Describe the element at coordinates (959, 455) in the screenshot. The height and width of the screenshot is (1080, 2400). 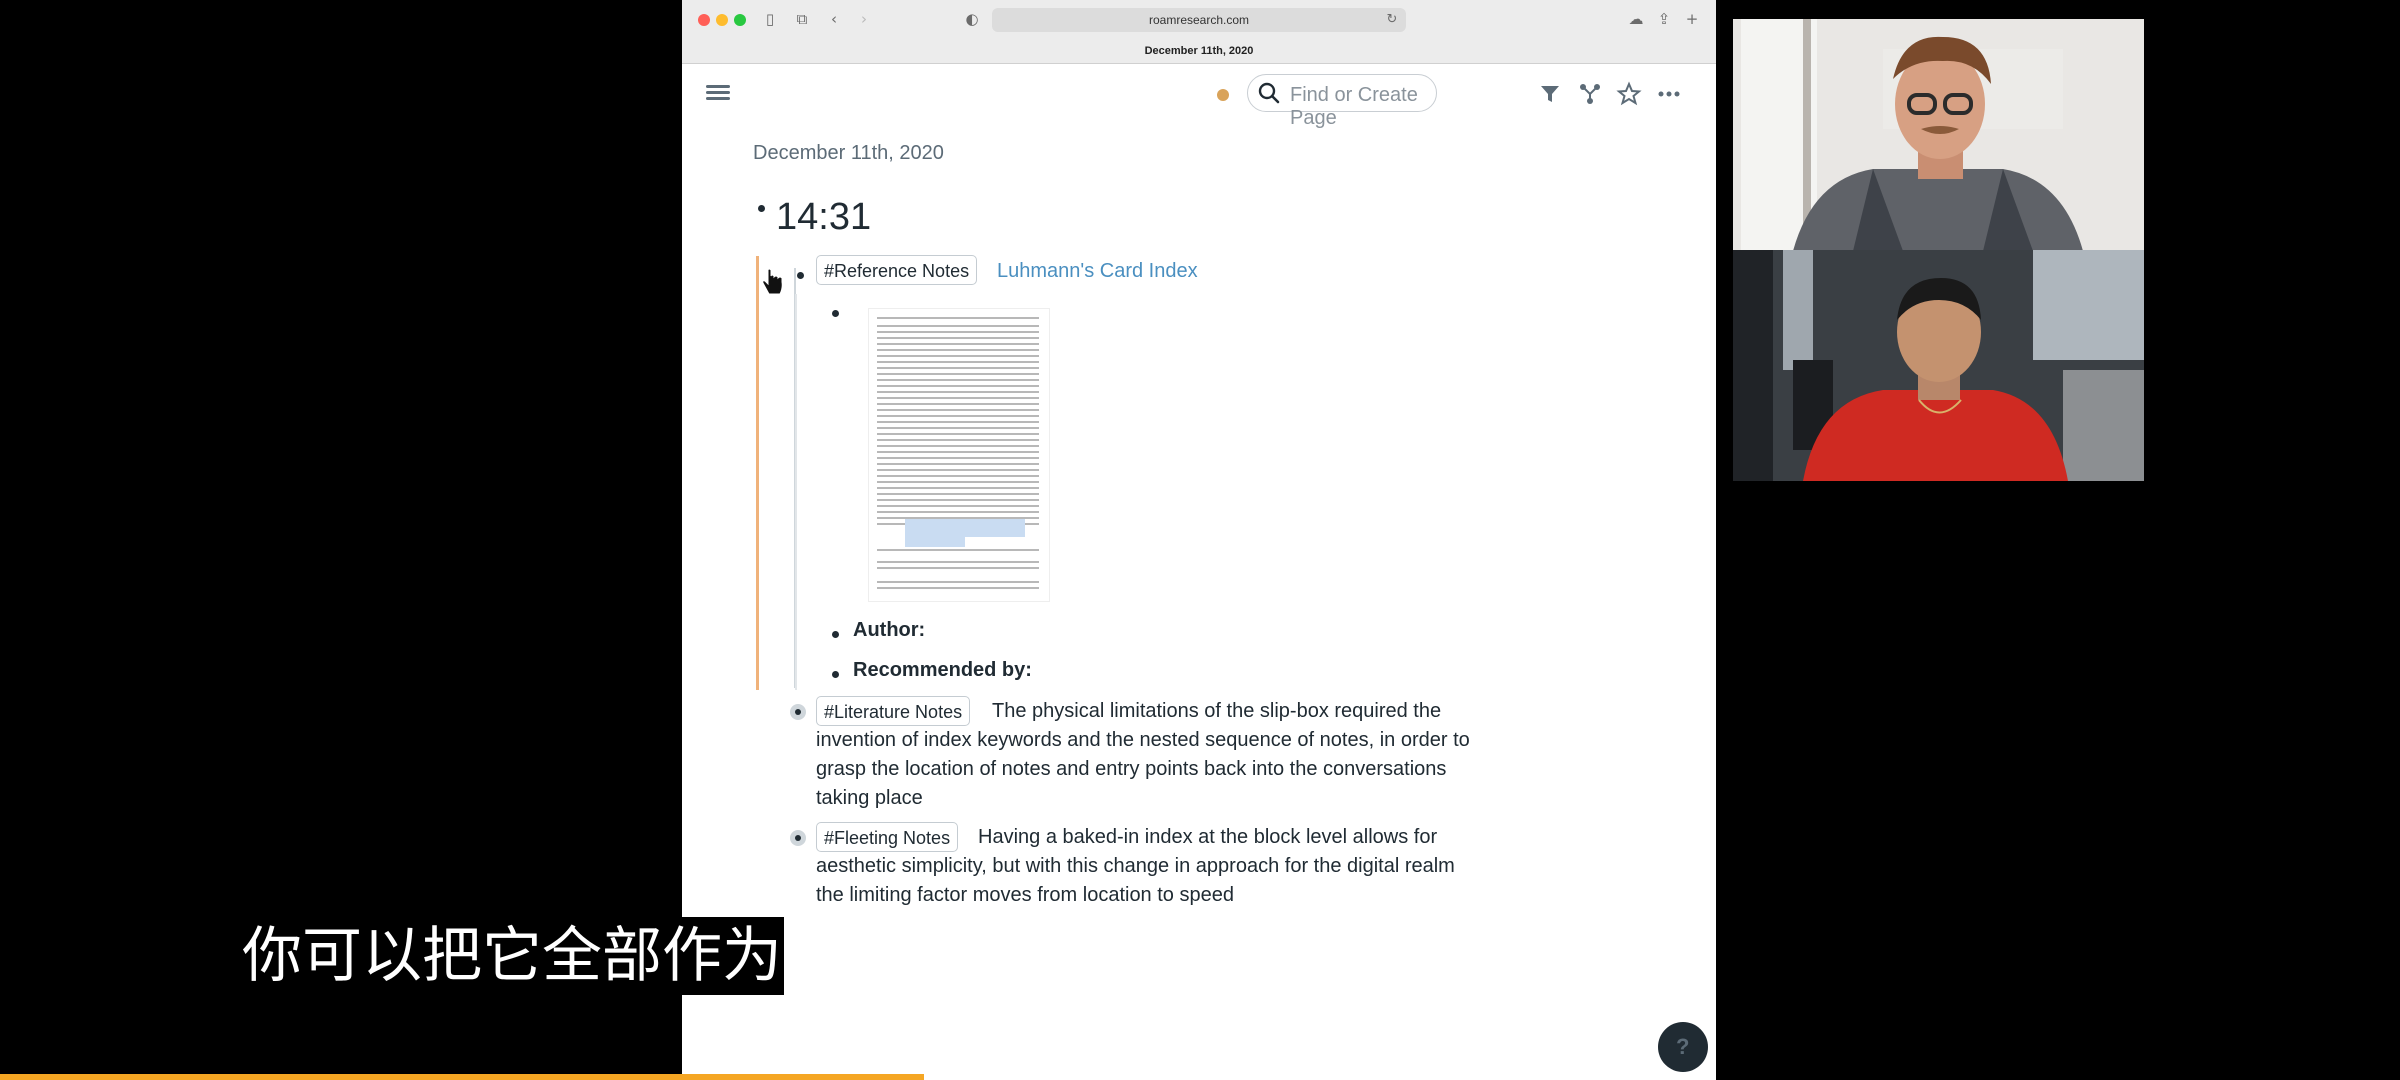
I see `scanned-book-page-image` at that location.